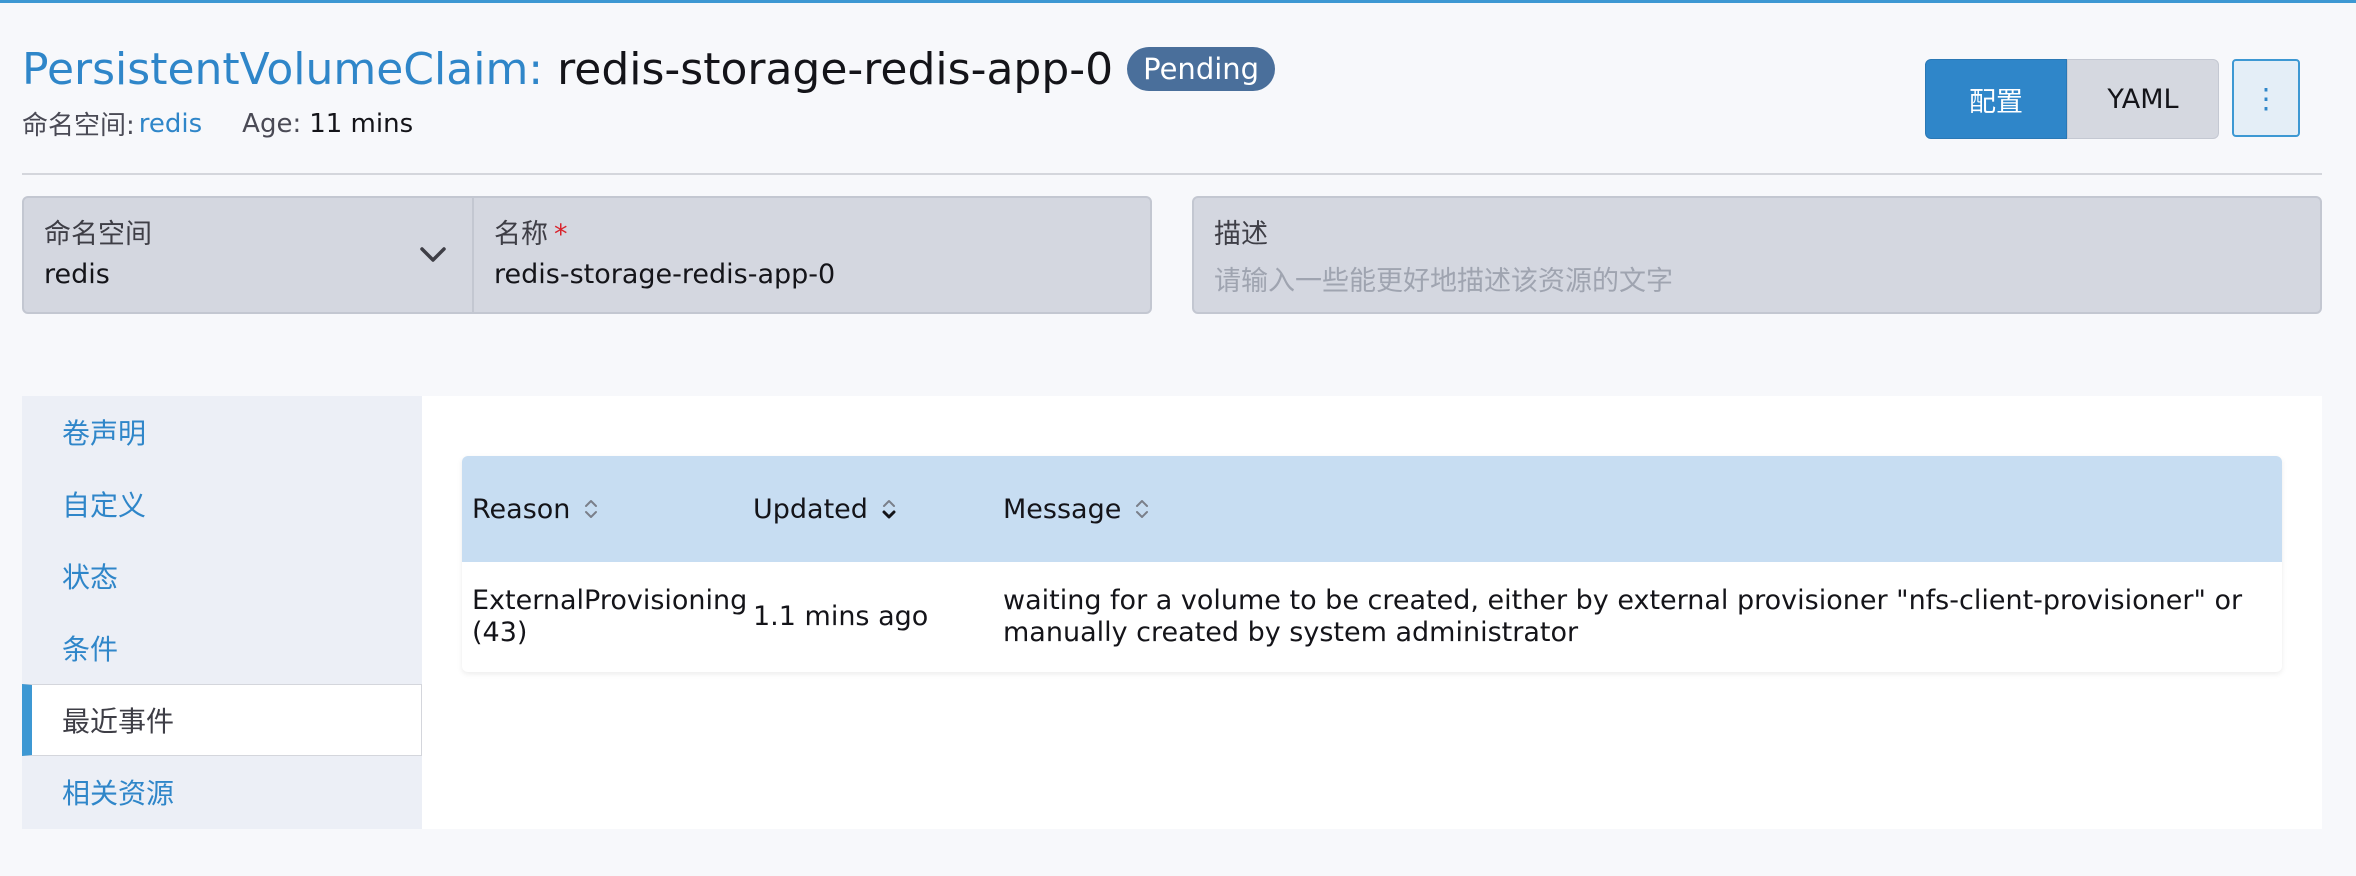 The image size is (2356, 876). Describe the element at coordinates (78, 126) in the screenshot. I see `namespace-meta-label: 命名空间:` at that location.